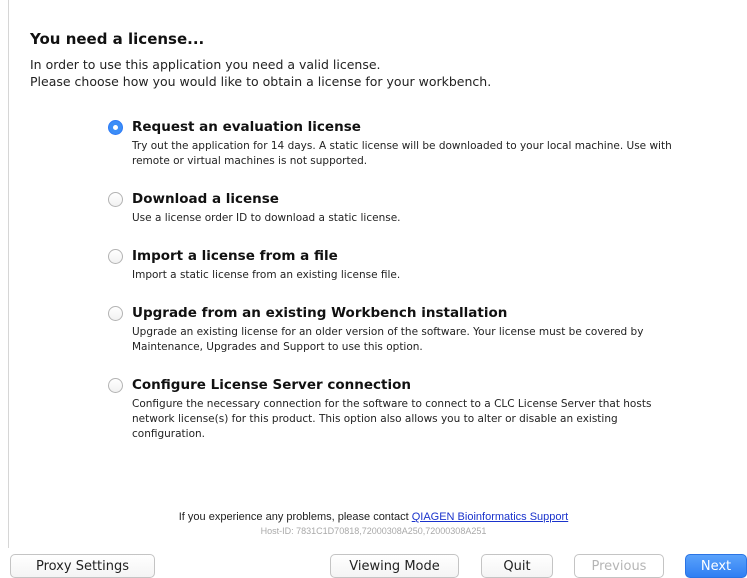 The width and height of the screenshot is (747, 578). Describe the element at coordinates (490, 517) in the screenshot. I see `support-link: QIAGEN Bioinformatics Support` at that location.